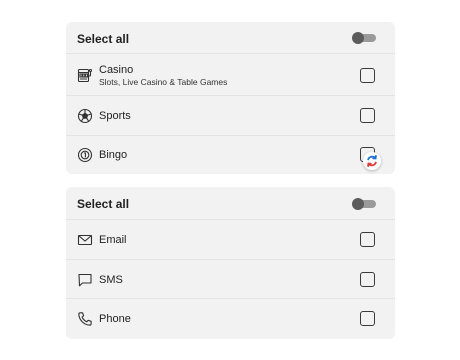  What do you see at coordinates (367, 115) in the screenshot?
I see `sports-checkbox` at bounding box center [367, 115].